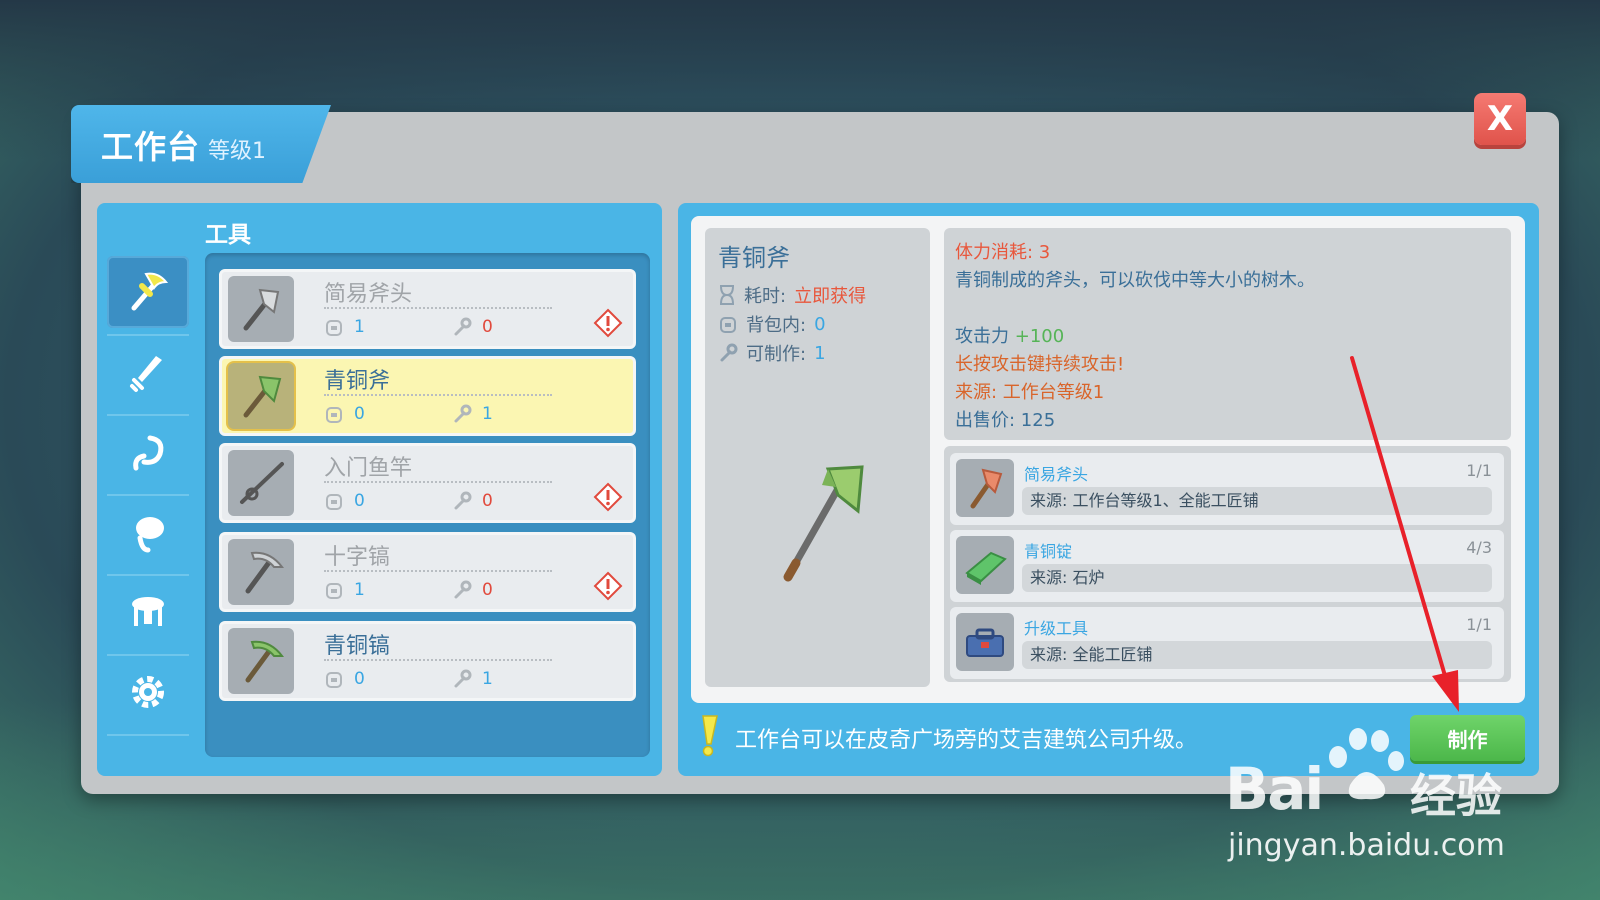 The height and width of the screenshot is (900, 1600). What do you see at coordinates (148, 735) in the screenshot?
I see `side-divider` at bounding box center [148, 735].